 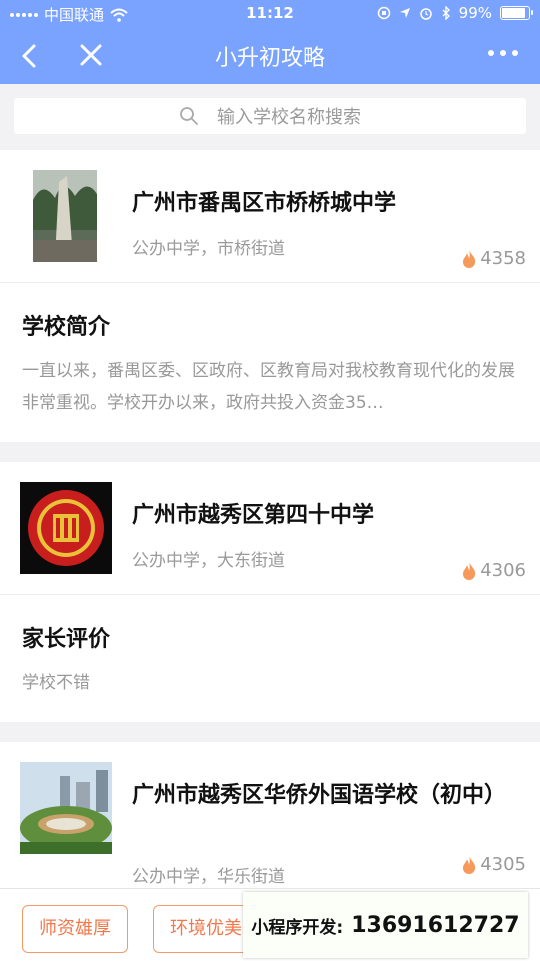 I want to click on search-bar: 输入学校名称搜索, so click(x=270, y=117).